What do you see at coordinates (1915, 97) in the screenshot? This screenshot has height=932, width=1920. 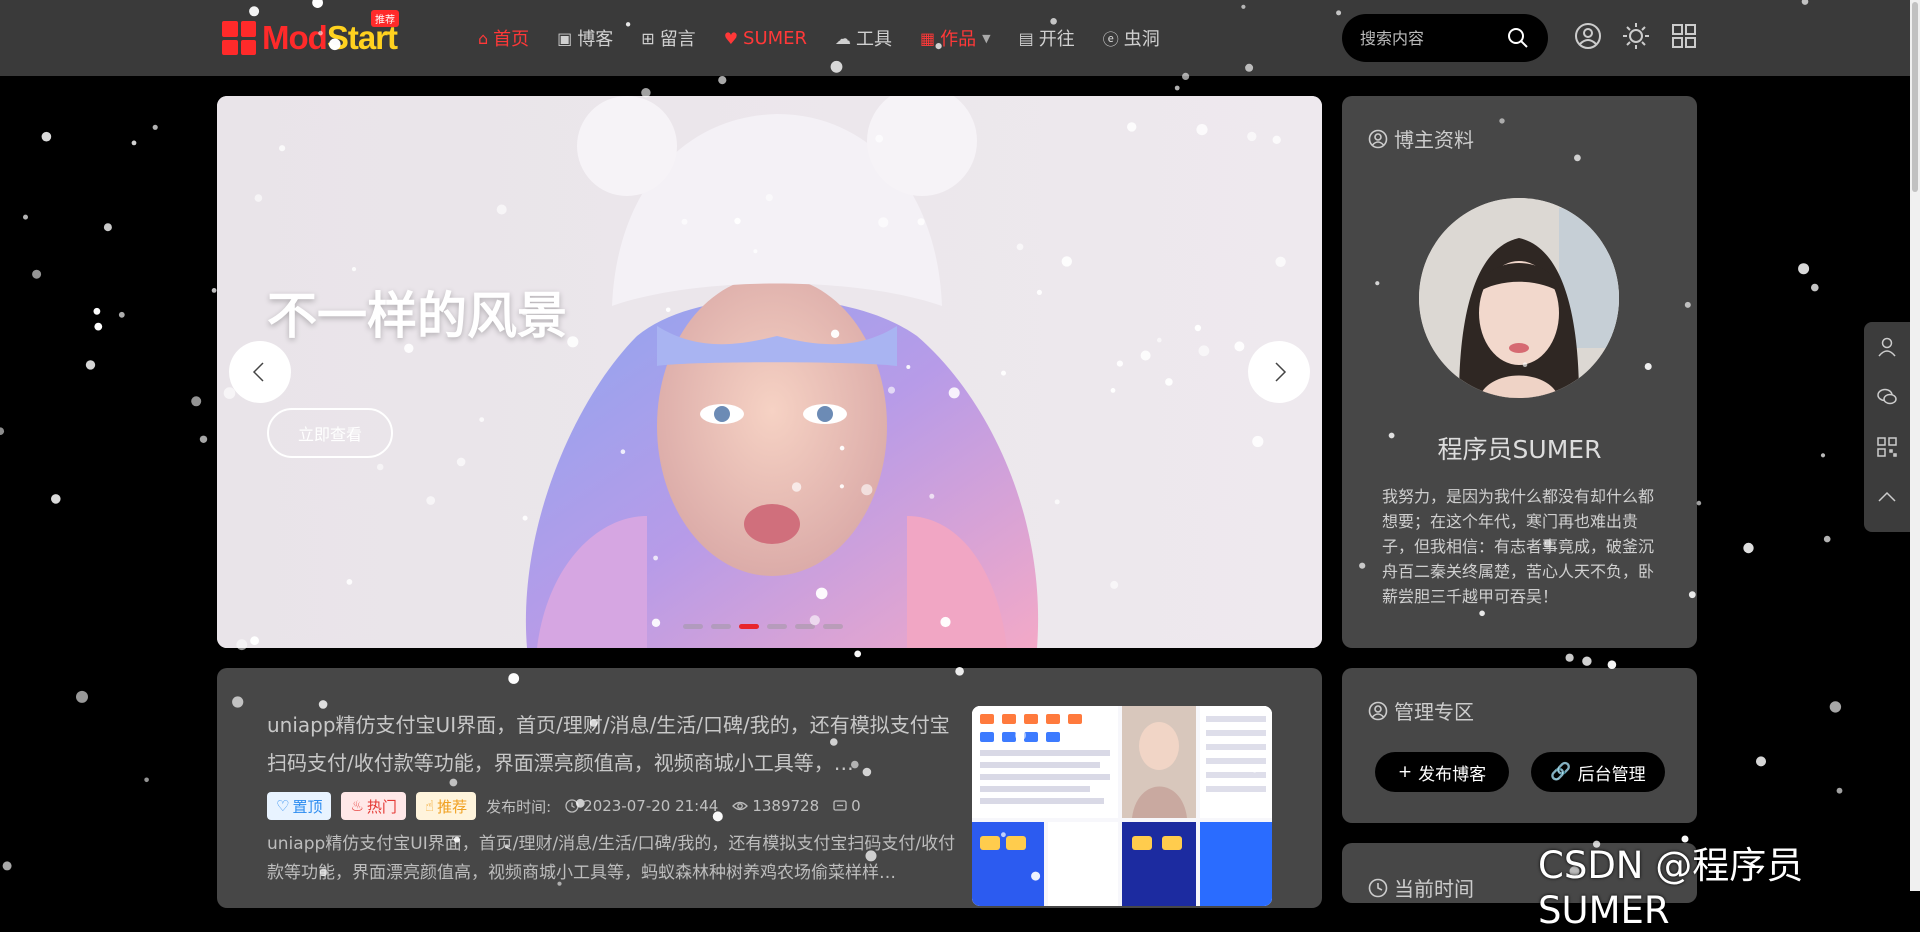 I see `scrollbar-thumb` at bounding box center [1915, 97].